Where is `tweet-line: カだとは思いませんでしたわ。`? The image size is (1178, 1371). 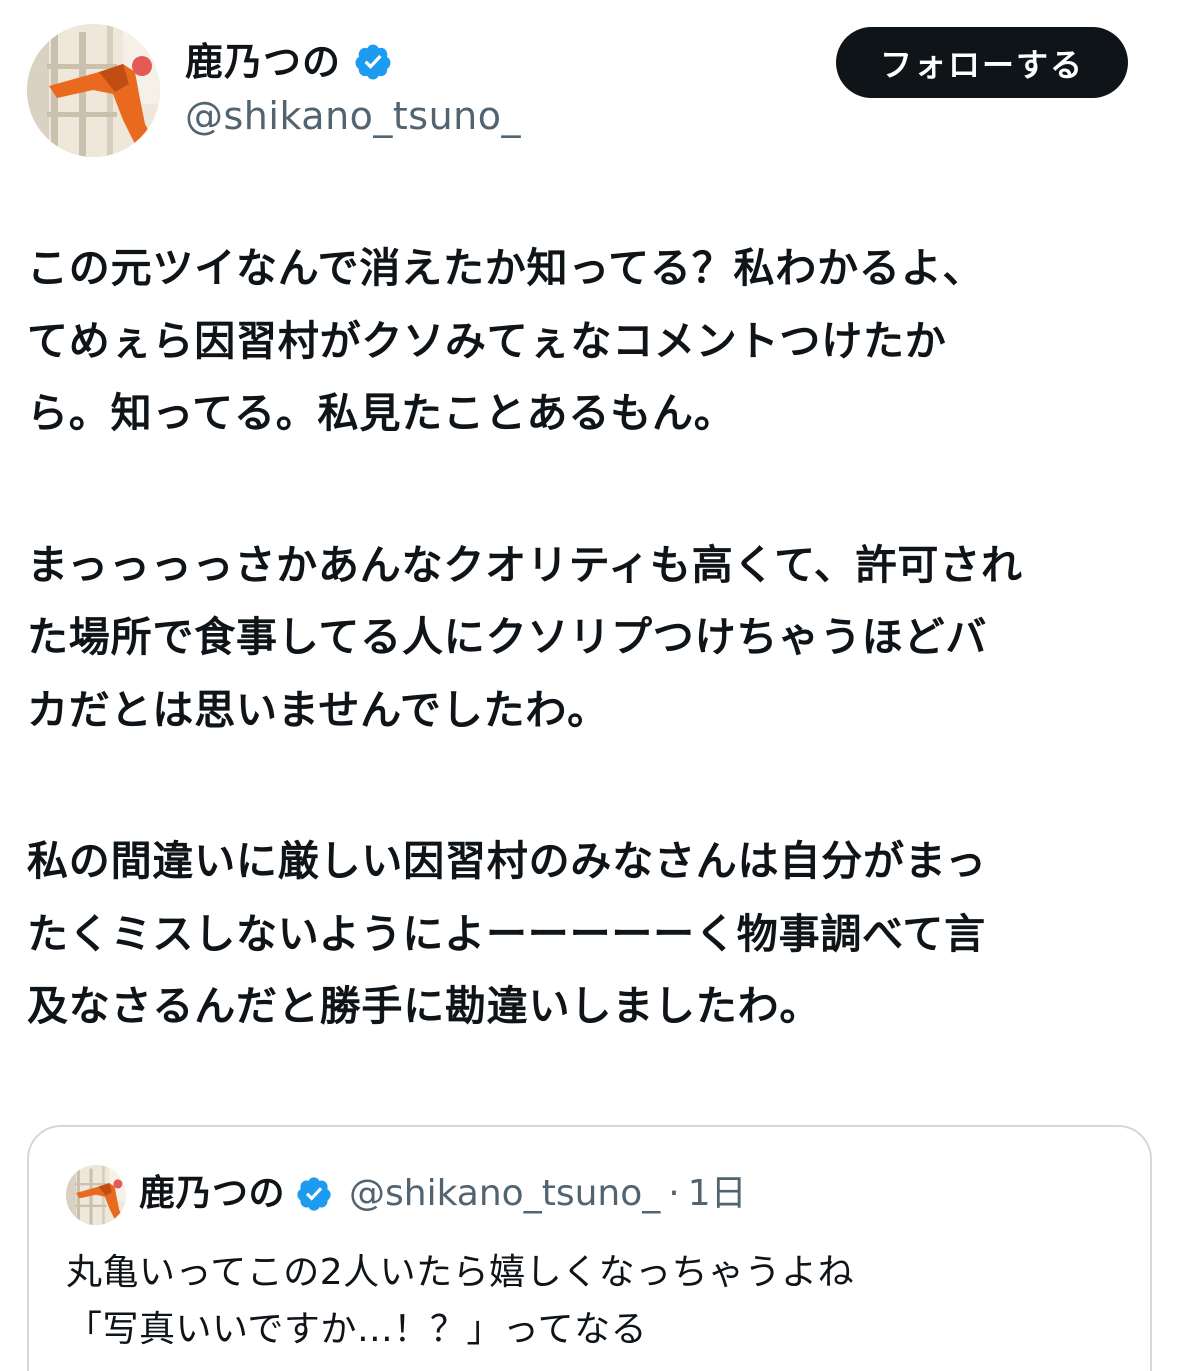
tweet-line: カだとは思いませんでしたわ。 is located at coordinates (318, 709).